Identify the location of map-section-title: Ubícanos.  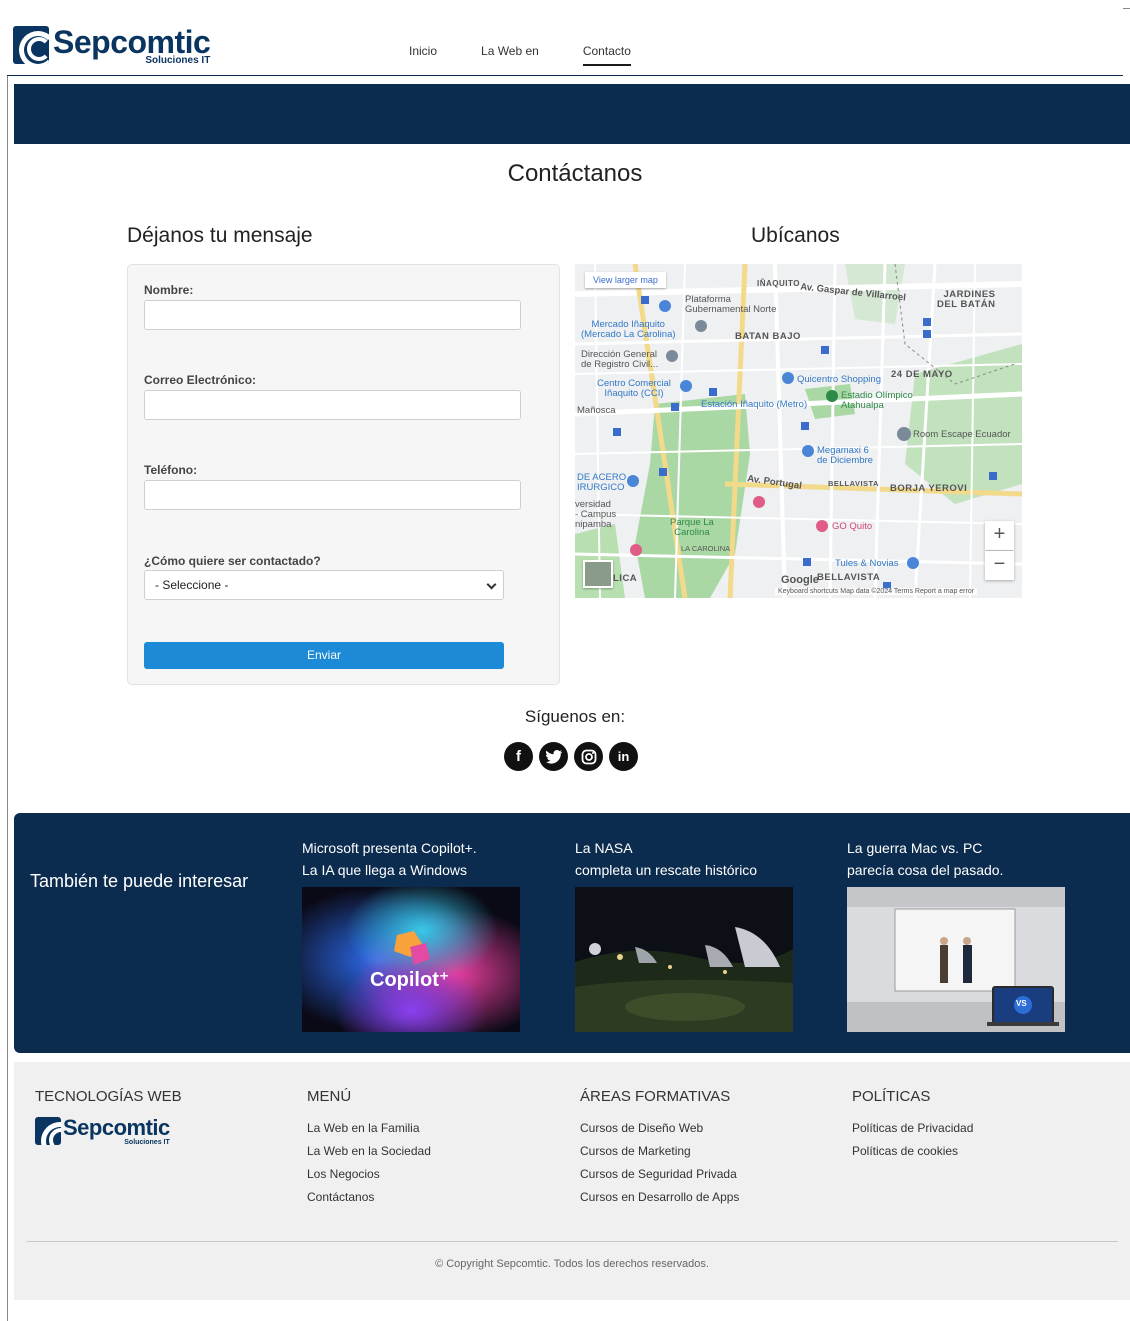
(795, 235).